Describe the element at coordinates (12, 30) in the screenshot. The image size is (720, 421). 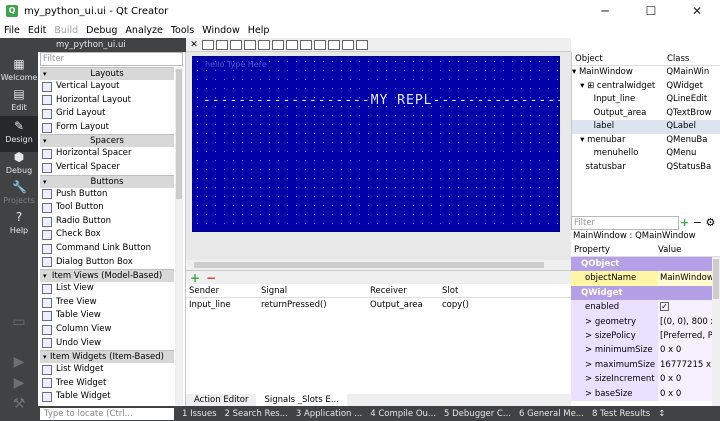
I see `menu-file: File` at that location.